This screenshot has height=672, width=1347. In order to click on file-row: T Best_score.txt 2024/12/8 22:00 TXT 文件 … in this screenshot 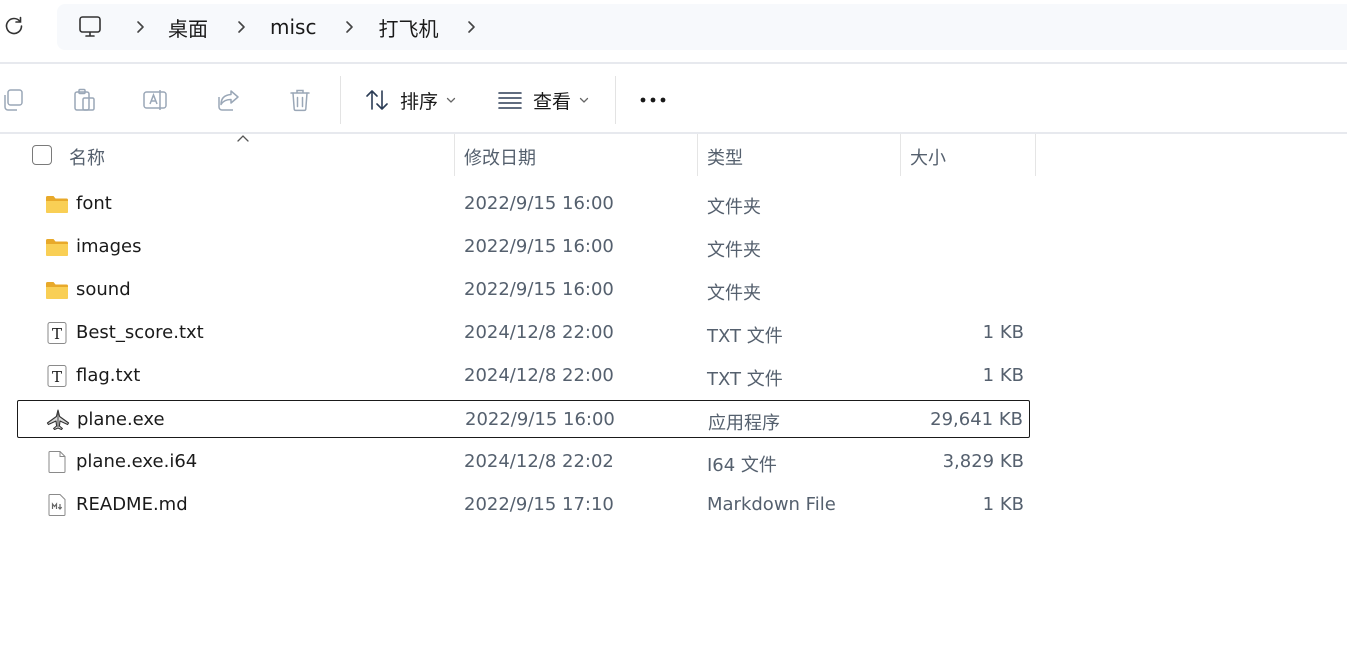, I will do `click(523, 333)`.